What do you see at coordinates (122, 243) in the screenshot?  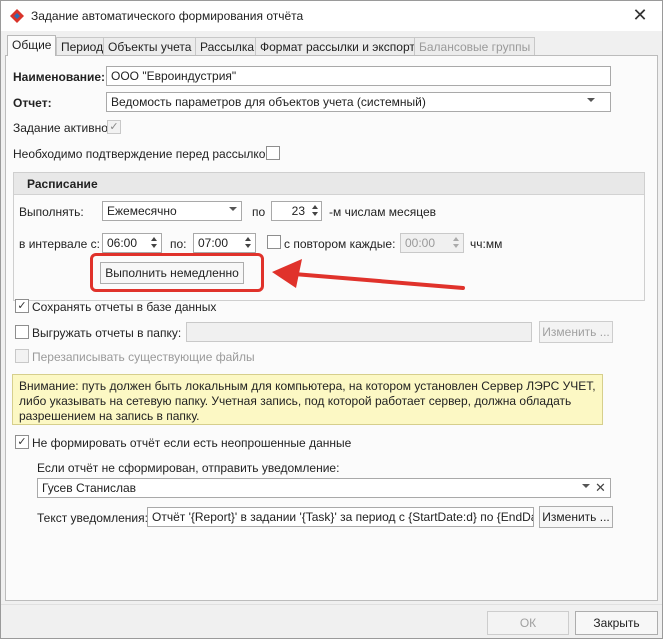 I see `from-time-value: 06:00` at bounding box center [122, 243].